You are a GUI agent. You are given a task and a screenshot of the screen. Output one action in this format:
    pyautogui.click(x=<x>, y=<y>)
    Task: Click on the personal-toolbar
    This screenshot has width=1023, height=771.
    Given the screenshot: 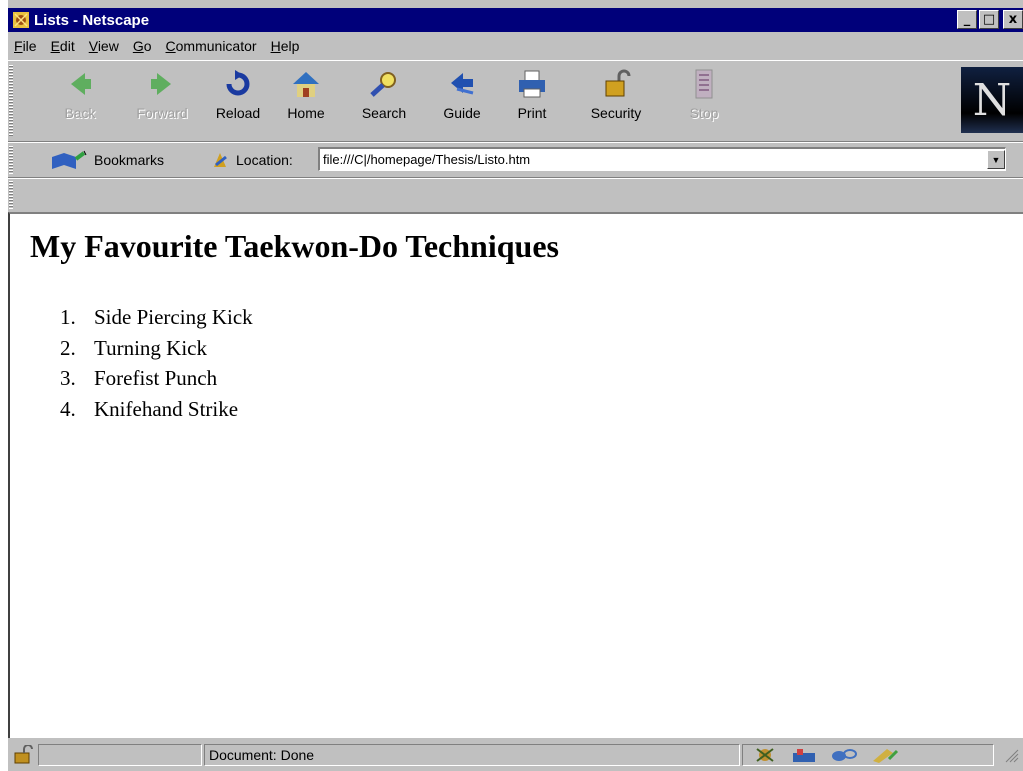 What is the action you would take?
    pyautogui.click(x=515, y=195)
    